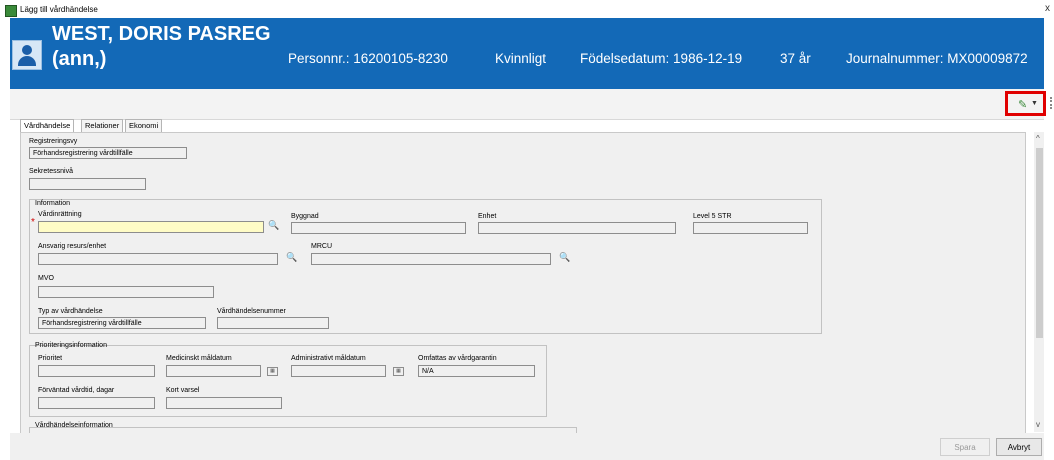 The height and width of the screenshot is (460, 1054). Describe the element at coordinates (199, 358) in the screenshot. I see `medicinskt-label: Medicinskt måldatum` at that location.